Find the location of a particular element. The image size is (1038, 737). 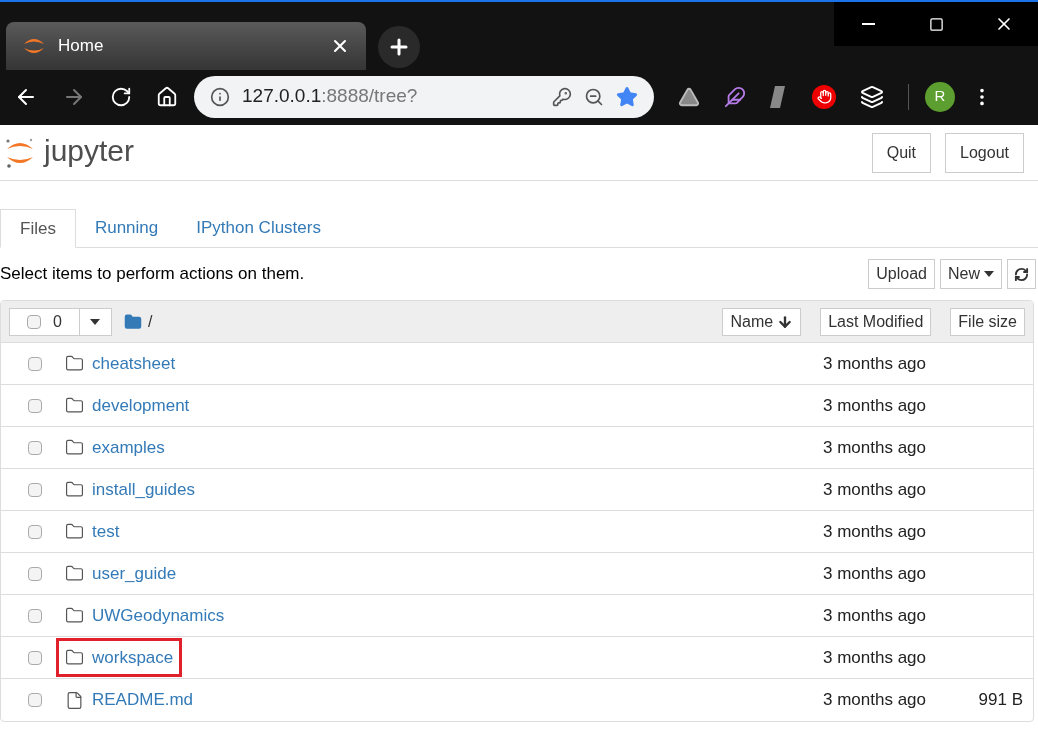

info-icon is located at coordinates (220, 96).